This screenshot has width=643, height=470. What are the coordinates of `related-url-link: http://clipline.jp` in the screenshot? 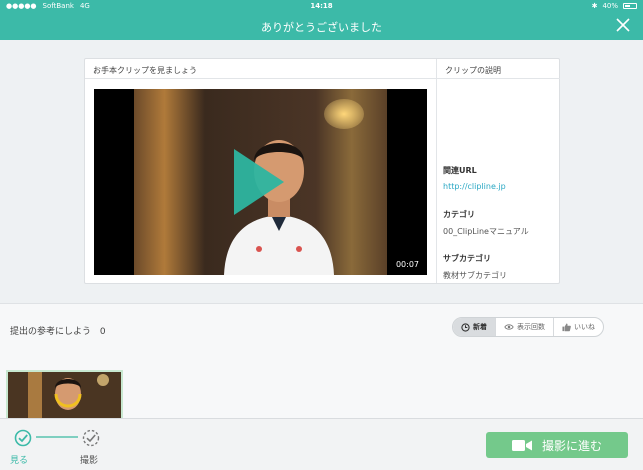 It's located at (498, 186).